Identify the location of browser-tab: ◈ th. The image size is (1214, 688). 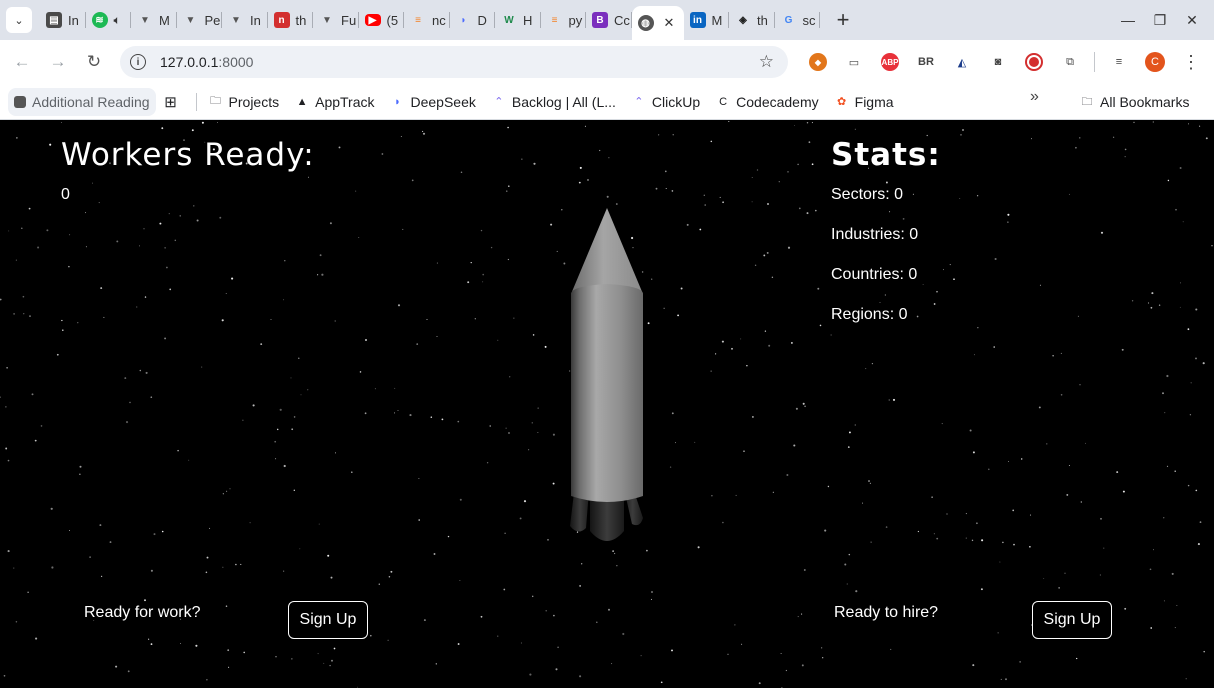
(752, 20).